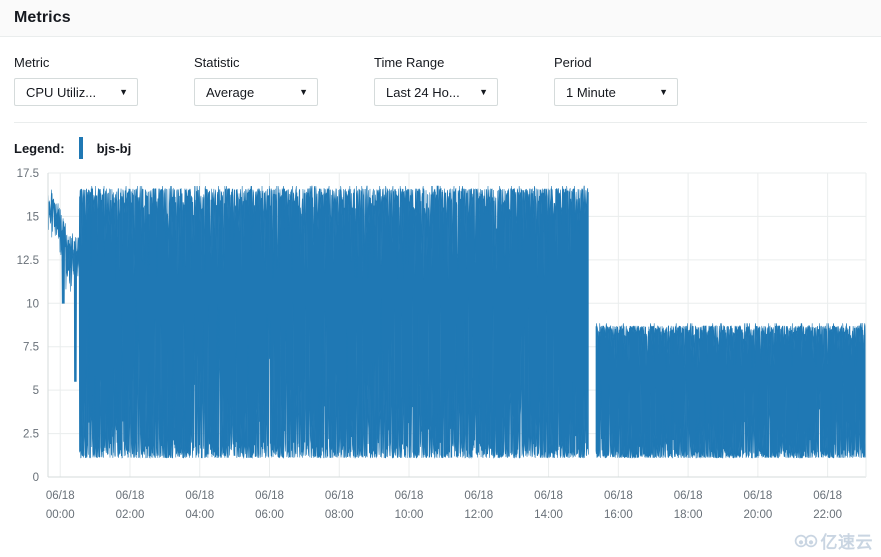 The width and height of the screenshot is (881, 557). Describe the element at coordinates (591, 92) in the screenshot. I see `period-select-value: 1 Minute` at that location.